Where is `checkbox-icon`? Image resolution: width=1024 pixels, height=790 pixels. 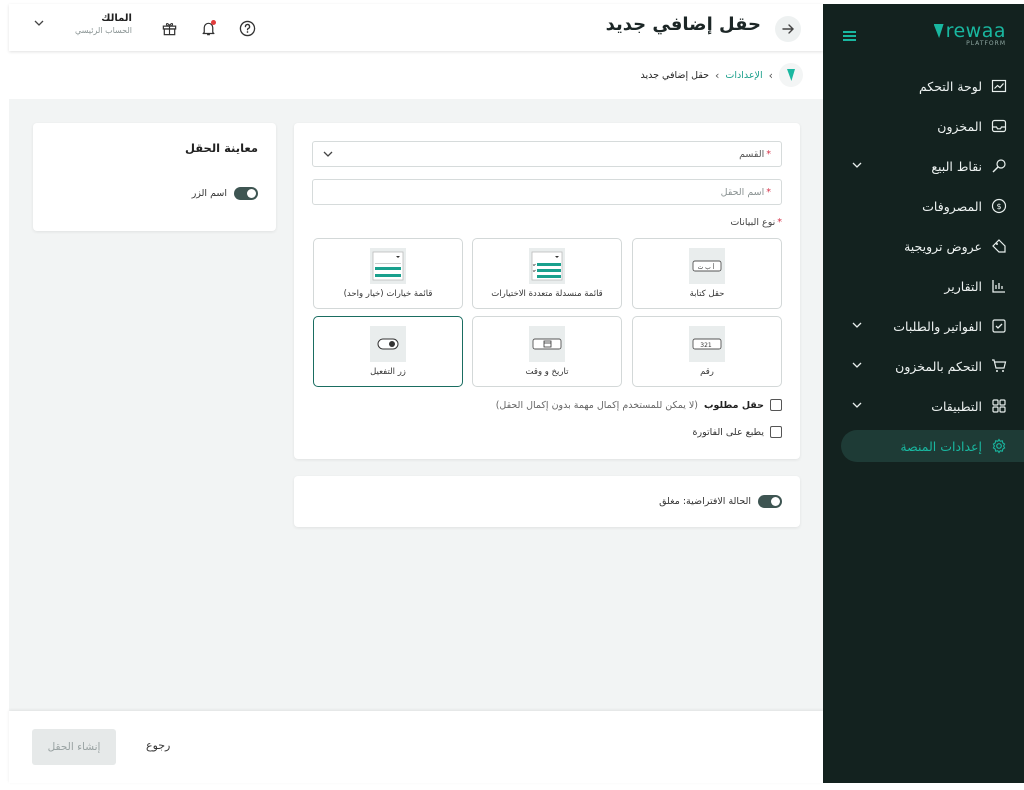 checkbox-icon is located at coordinates (998, 326).